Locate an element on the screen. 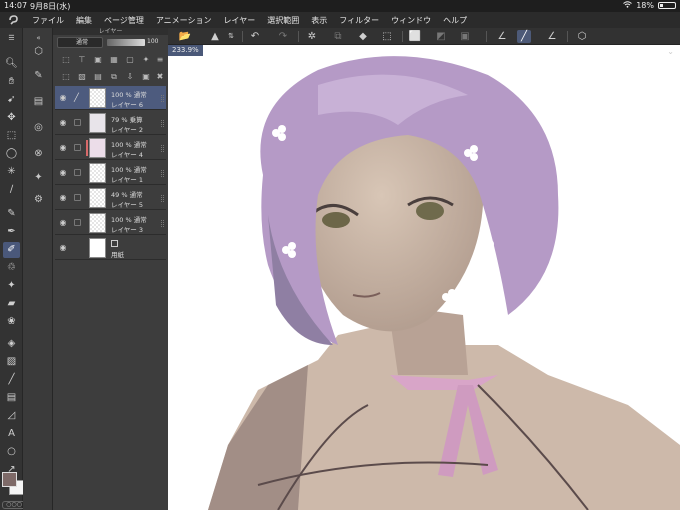 The height and width of the screenshot is (510, 680). ruler-icon: ◿ is located at coordinates (11, 416).